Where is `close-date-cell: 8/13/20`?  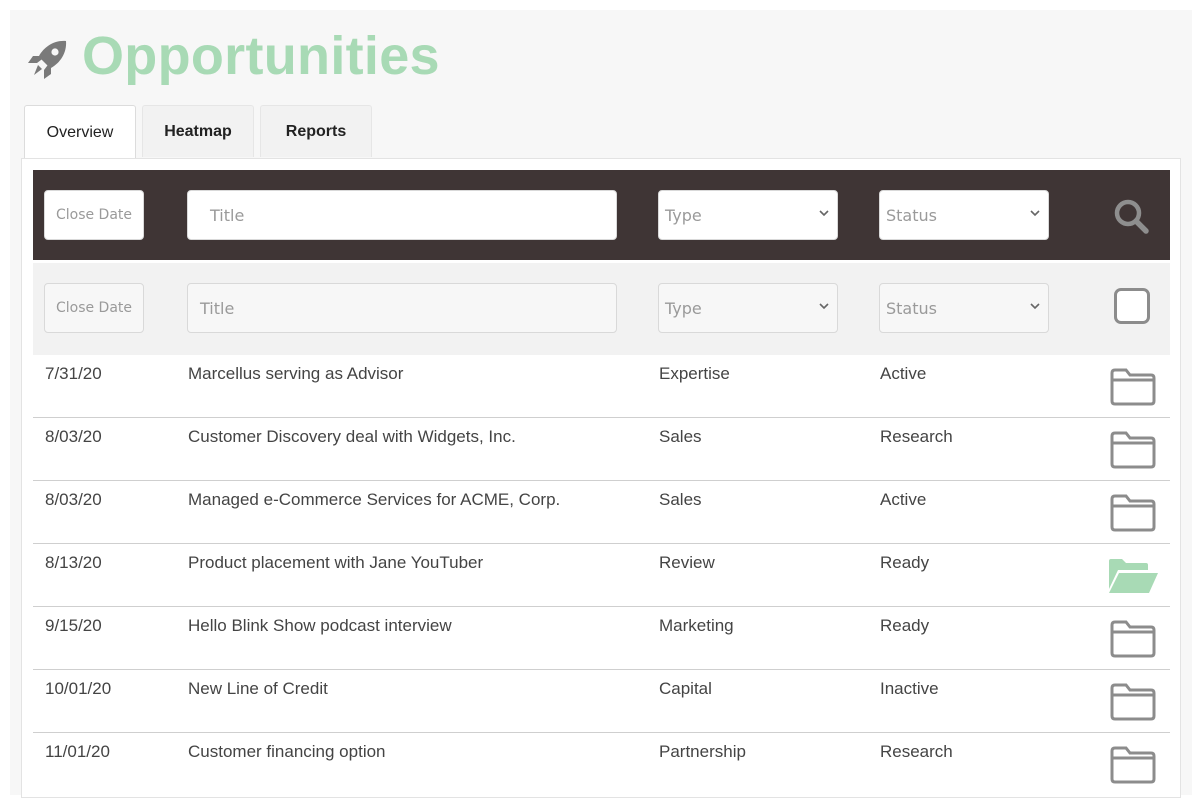
close-date-cell: 8/13/20 is located at coordinates (73, 562).